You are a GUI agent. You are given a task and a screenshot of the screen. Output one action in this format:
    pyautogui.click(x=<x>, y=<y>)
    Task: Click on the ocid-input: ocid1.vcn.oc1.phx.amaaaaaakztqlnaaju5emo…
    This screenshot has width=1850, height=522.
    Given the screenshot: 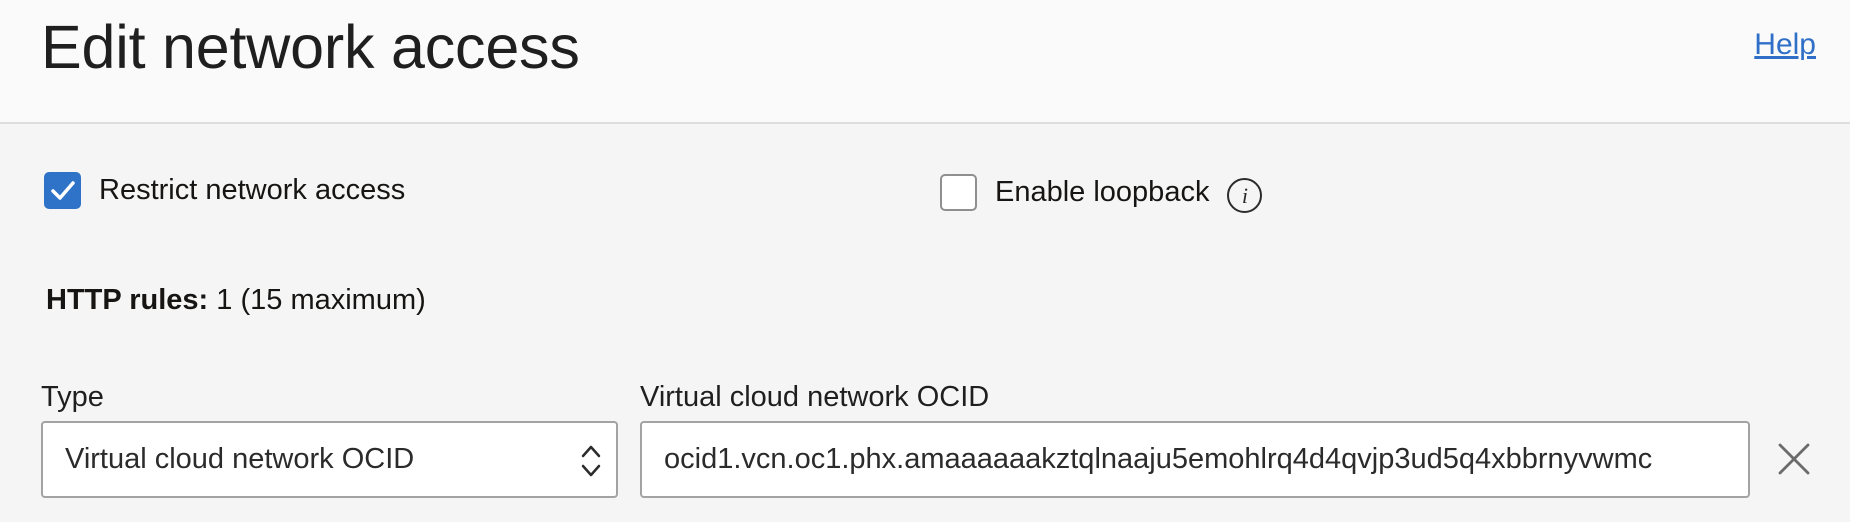 What is the action you would take?
    pyautogui.click(x=1195, y=459)
    